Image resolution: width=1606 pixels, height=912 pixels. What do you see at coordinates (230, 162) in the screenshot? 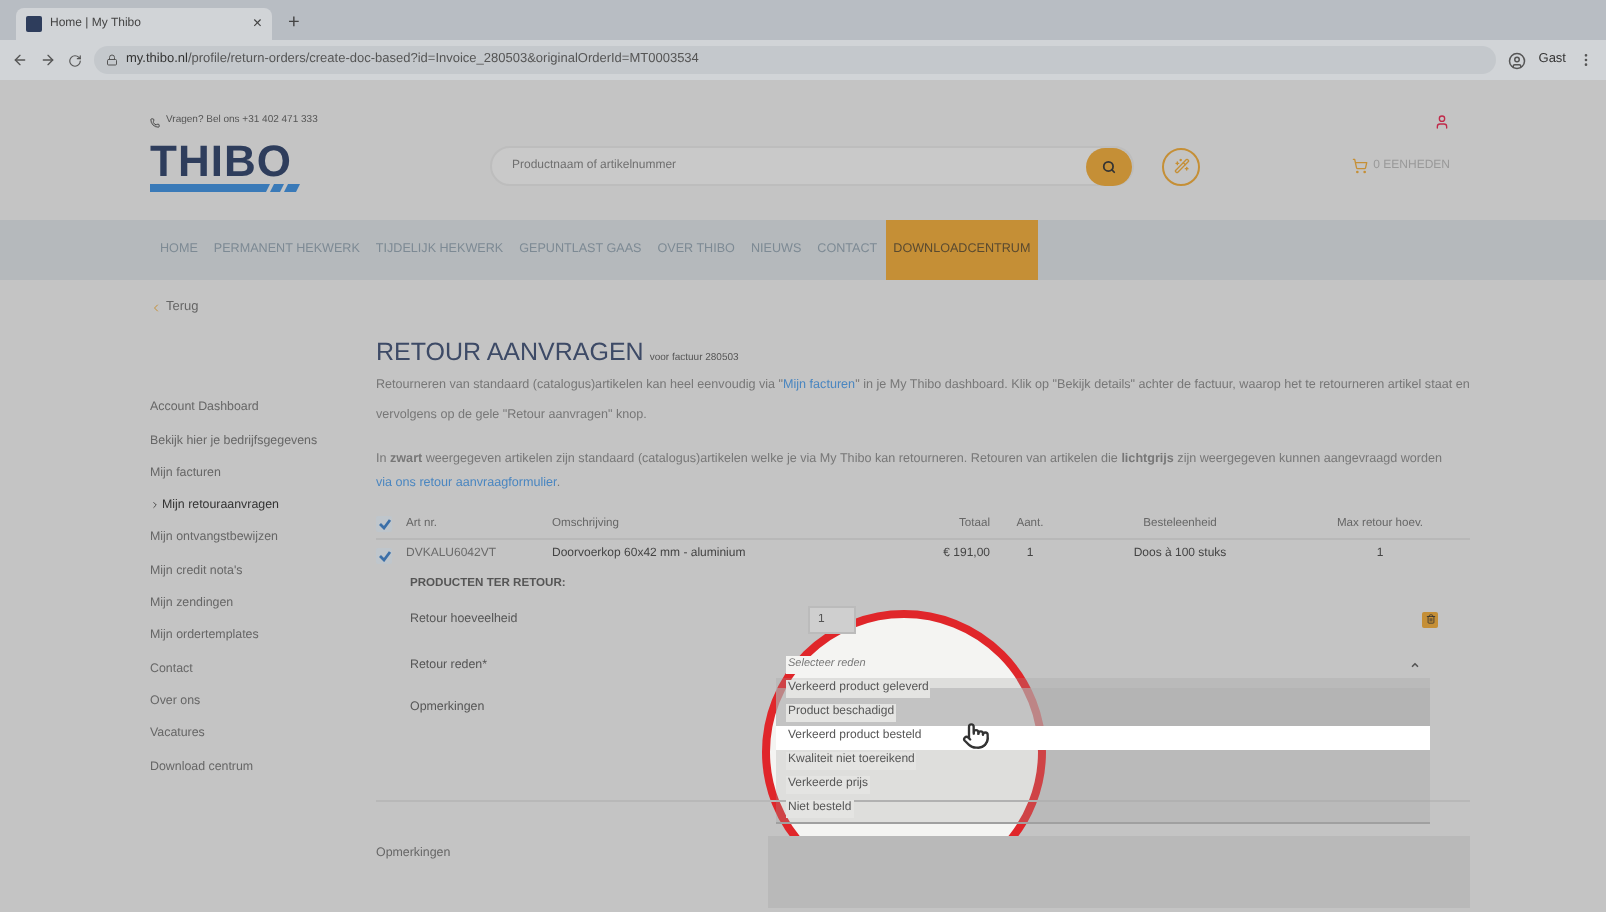
I see `logo-text: THIBO` at bounding box center [230, 162].